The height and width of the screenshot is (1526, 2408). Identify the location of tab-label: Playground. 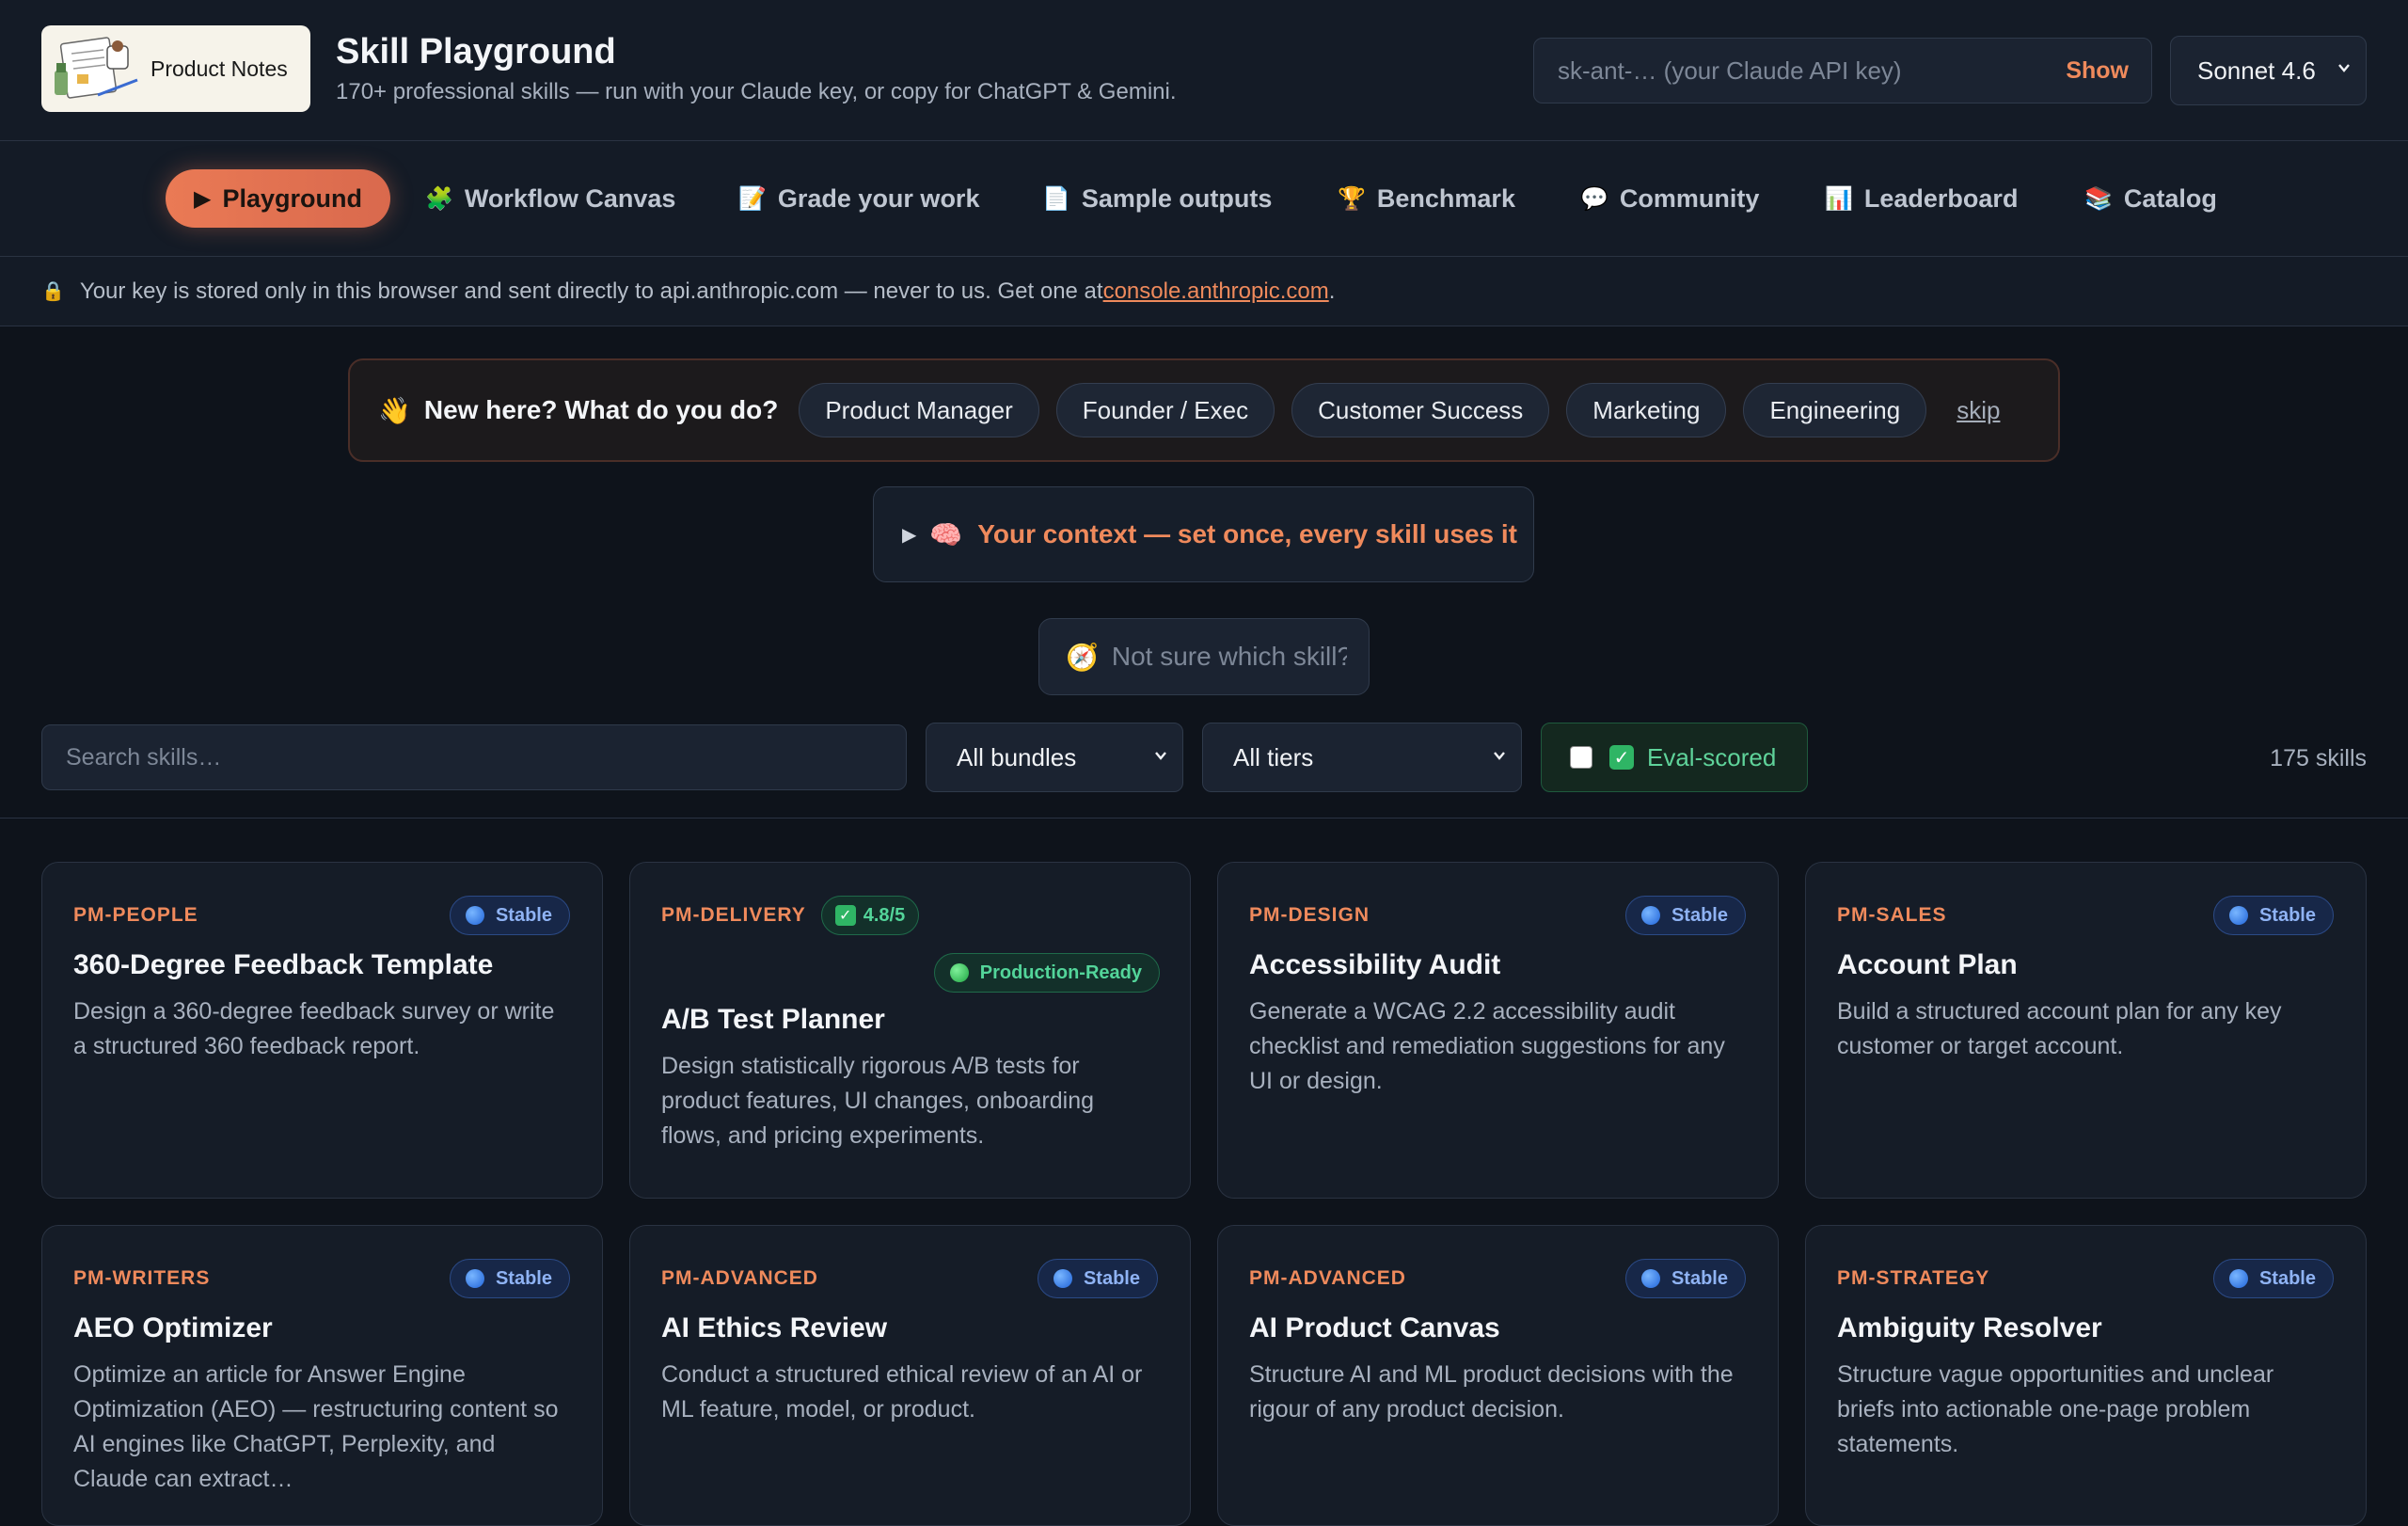
(292, 198).